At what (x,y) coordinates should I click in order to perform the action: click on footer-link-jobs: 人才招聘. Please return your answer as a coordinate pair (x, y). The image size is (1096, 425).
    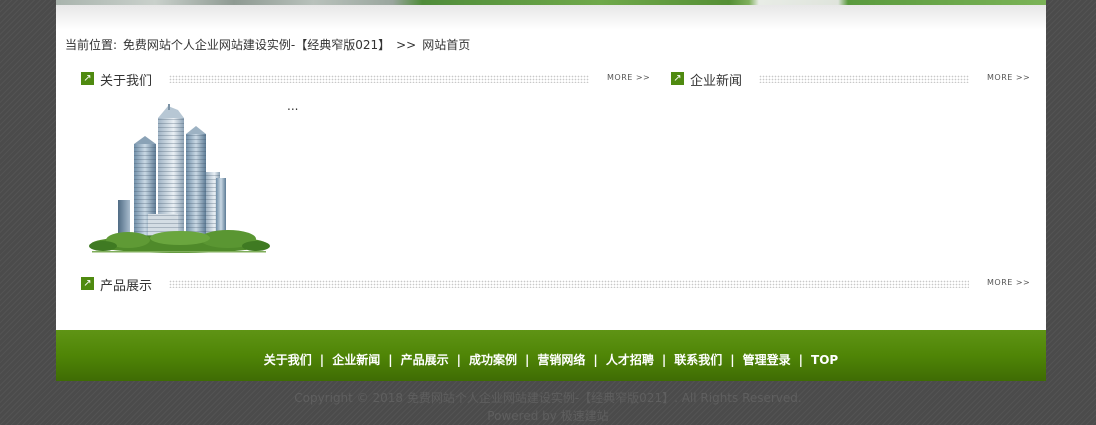
    Looking at the image, I should click on (630, 360).